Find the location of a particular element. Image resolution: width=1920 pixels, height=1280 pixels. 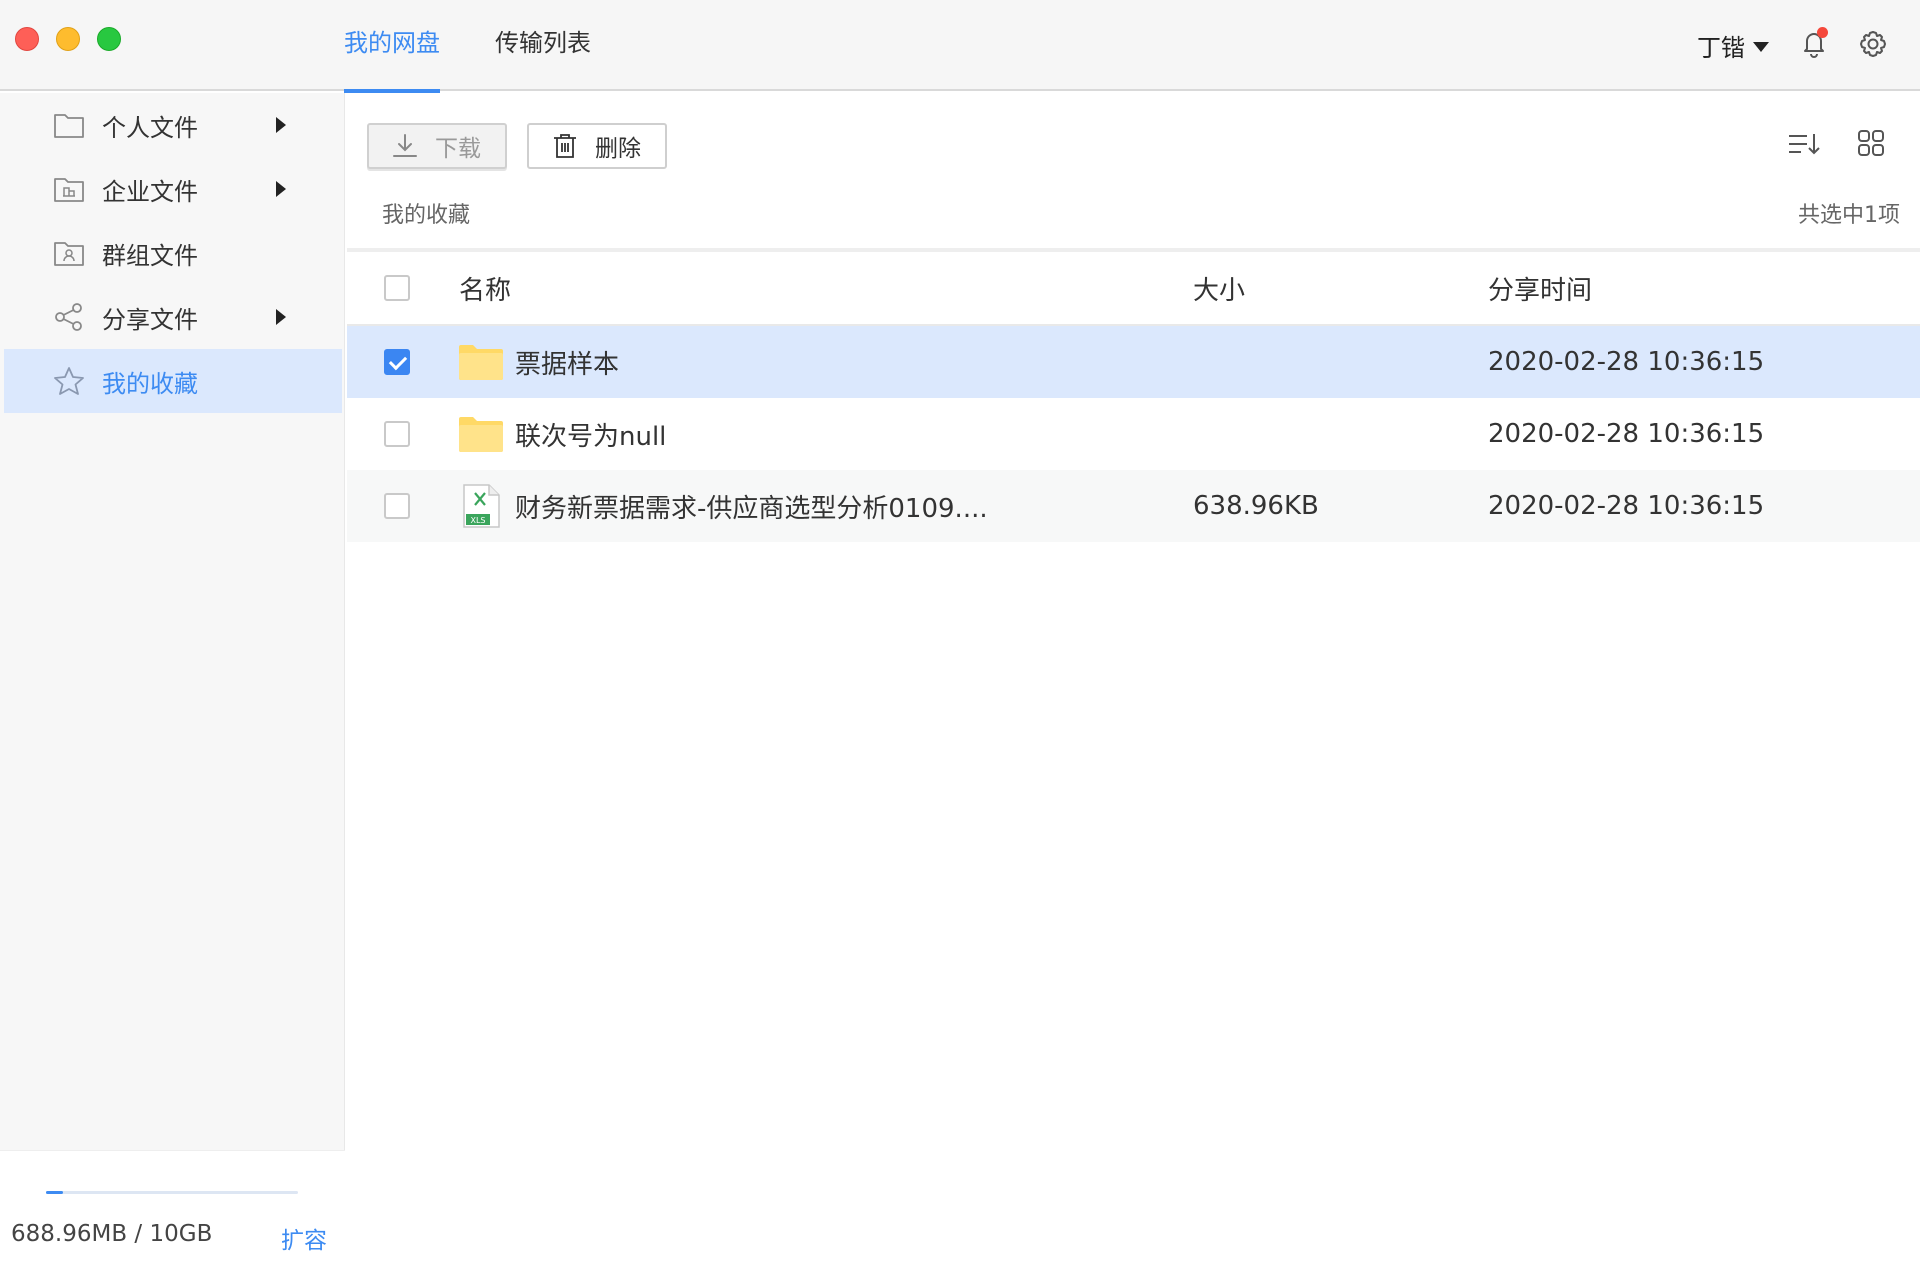

grid-icon is located at coordinates (1871, 143).